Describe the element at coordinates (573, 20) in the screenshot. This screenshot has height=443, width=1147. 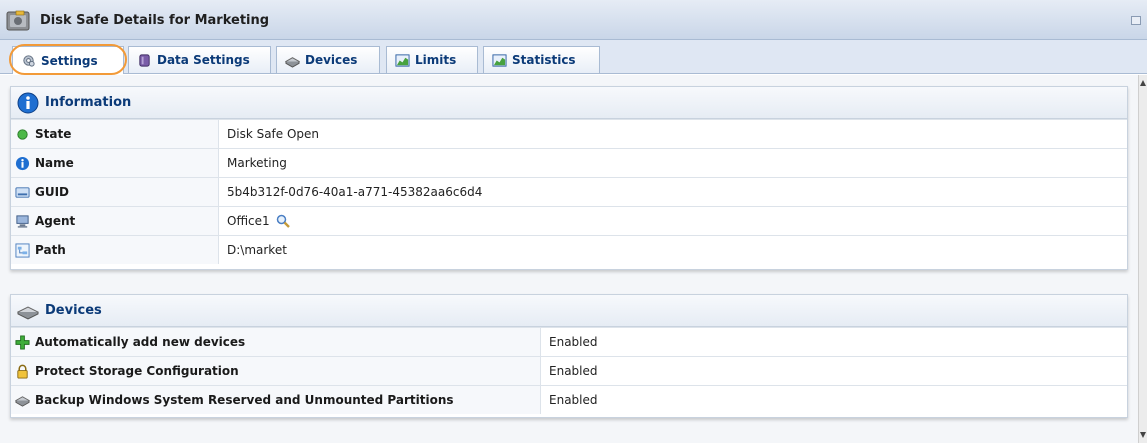
I see `window-titlebar: Disk Safe Details for Marketing` at that location.